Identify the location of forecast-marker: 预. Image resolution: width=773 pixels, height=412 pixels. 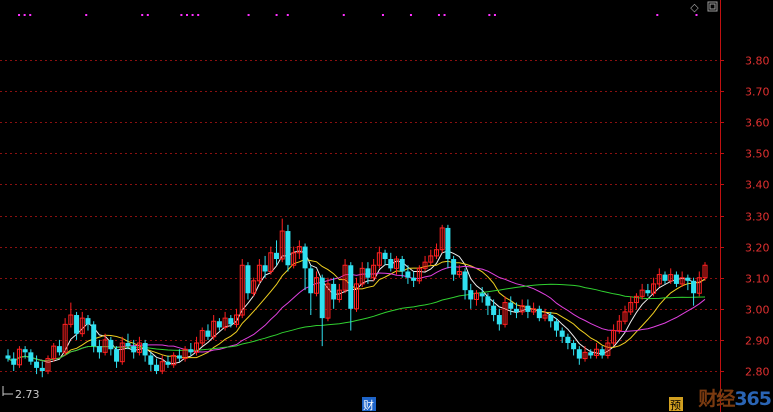
(675, 405).